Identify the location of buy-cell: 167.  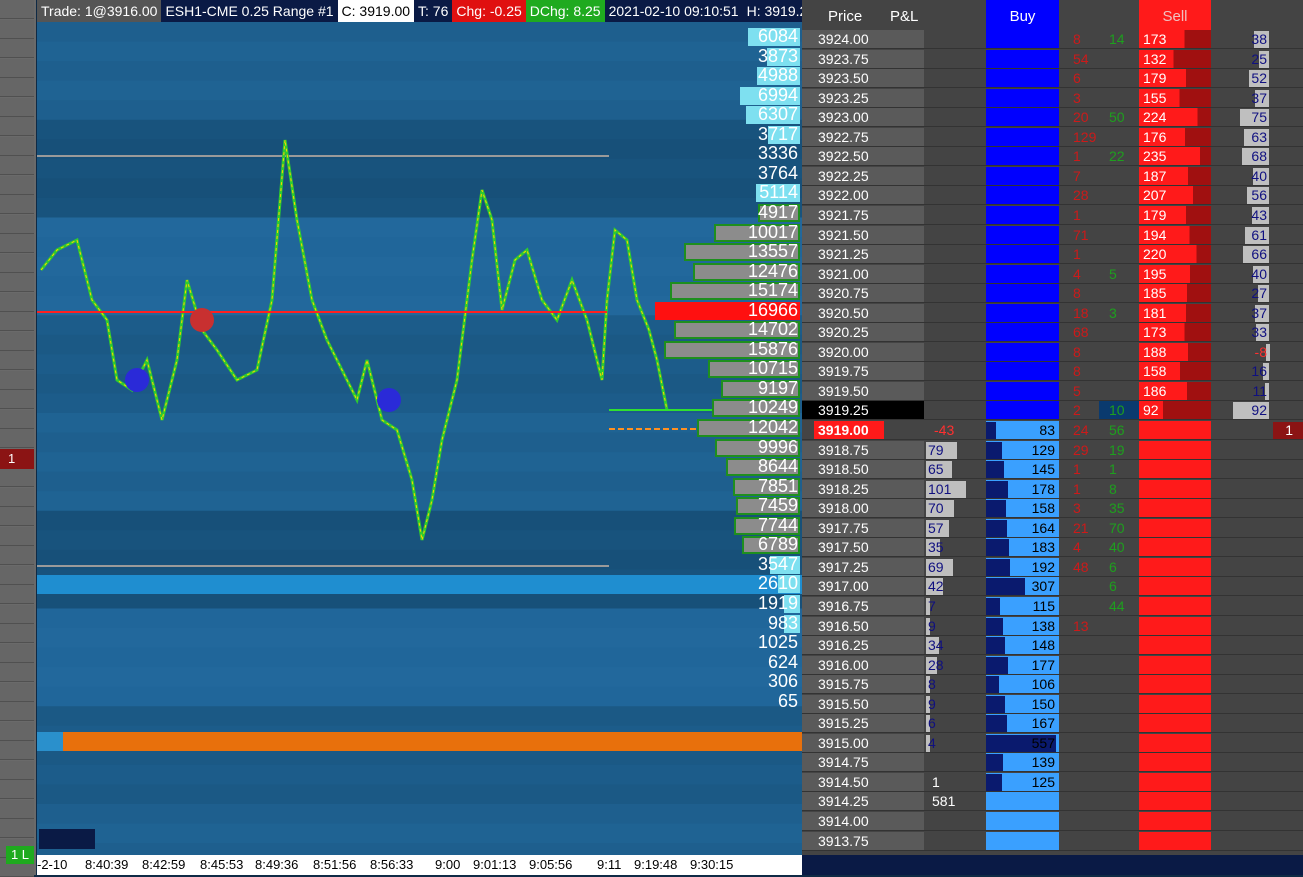
(1022, 723).